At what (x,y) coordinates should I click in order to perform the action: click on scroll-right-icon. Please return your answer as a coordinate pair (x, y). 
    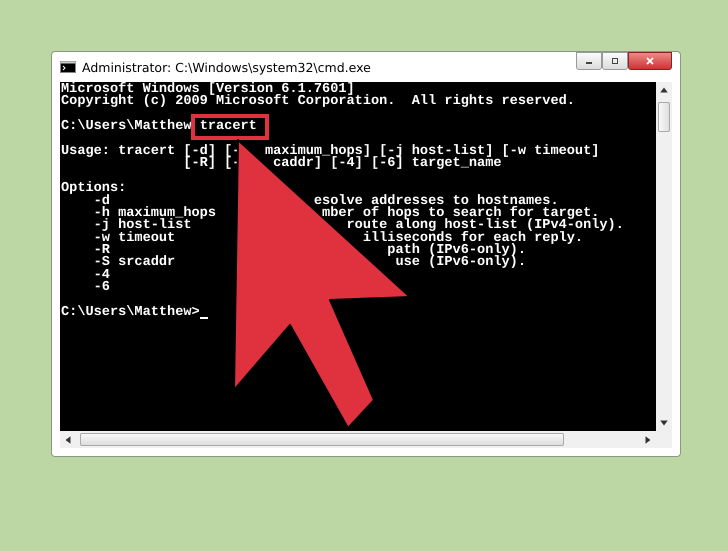
    Looking at the image, I should click on (648, 439).